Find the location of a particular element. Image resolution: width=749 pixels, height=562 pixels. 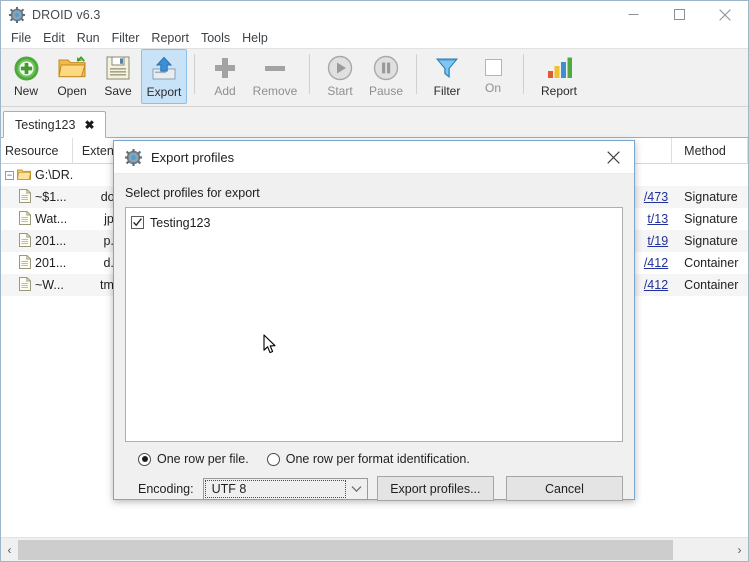

menu-report: Report is located at coordinates (170, 38).